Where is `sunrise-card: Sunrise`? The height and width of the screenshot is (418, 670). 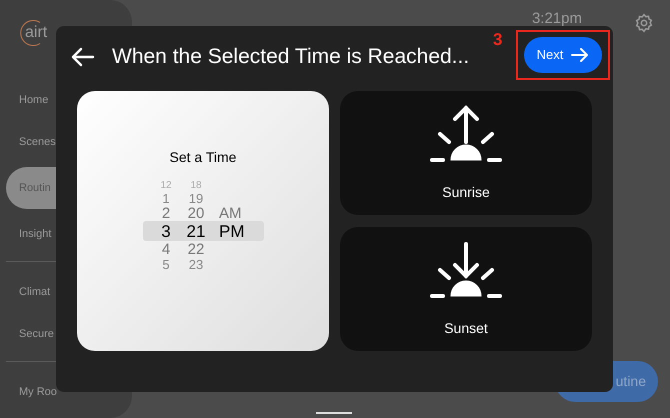 sunrise-card: Sunrise is located at coordinates (466, 153).